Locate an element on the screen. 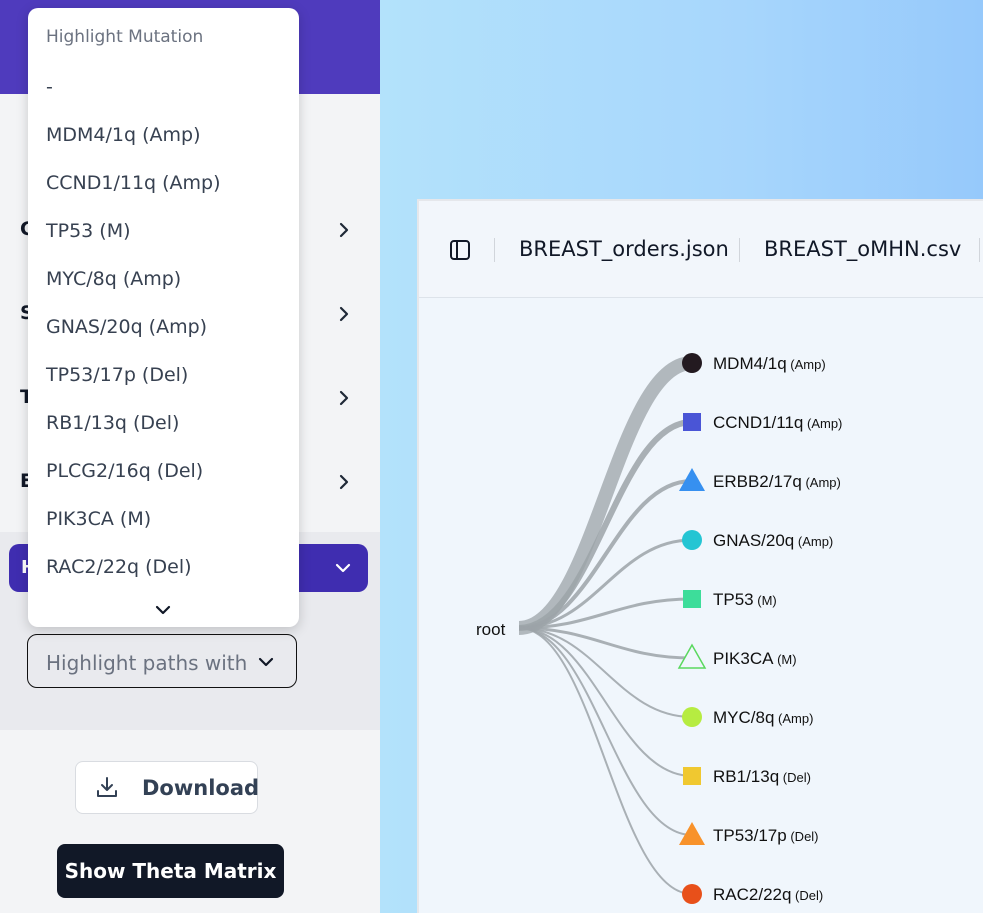 Image resolution: width=983 pixels, height=913 pixels. tree-node-label: PIK3CA (M) is located at coordinates (755, 658).